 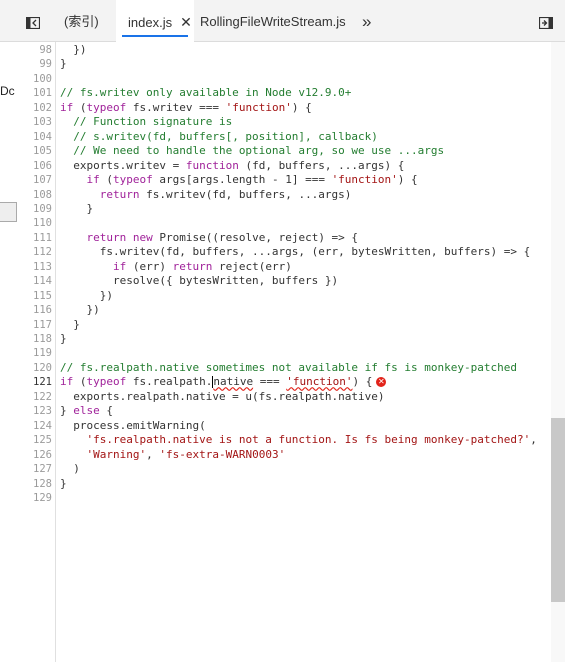 I want to click on toggle-debugger-icon, so click(x=546, y=22).